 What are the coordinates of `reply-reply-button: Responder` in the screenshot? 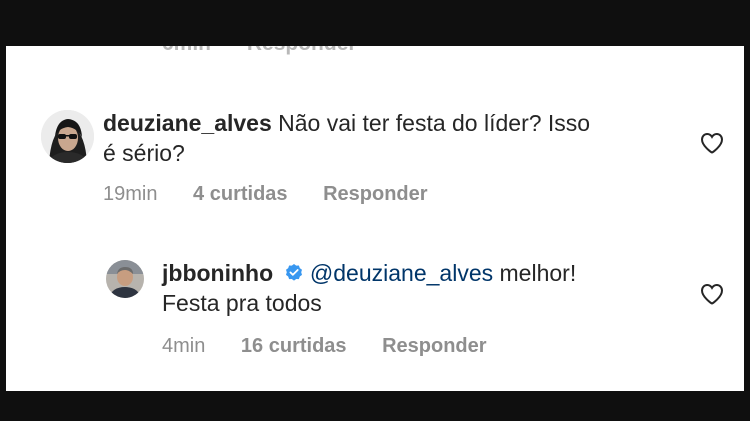 It's located at (434, 346).